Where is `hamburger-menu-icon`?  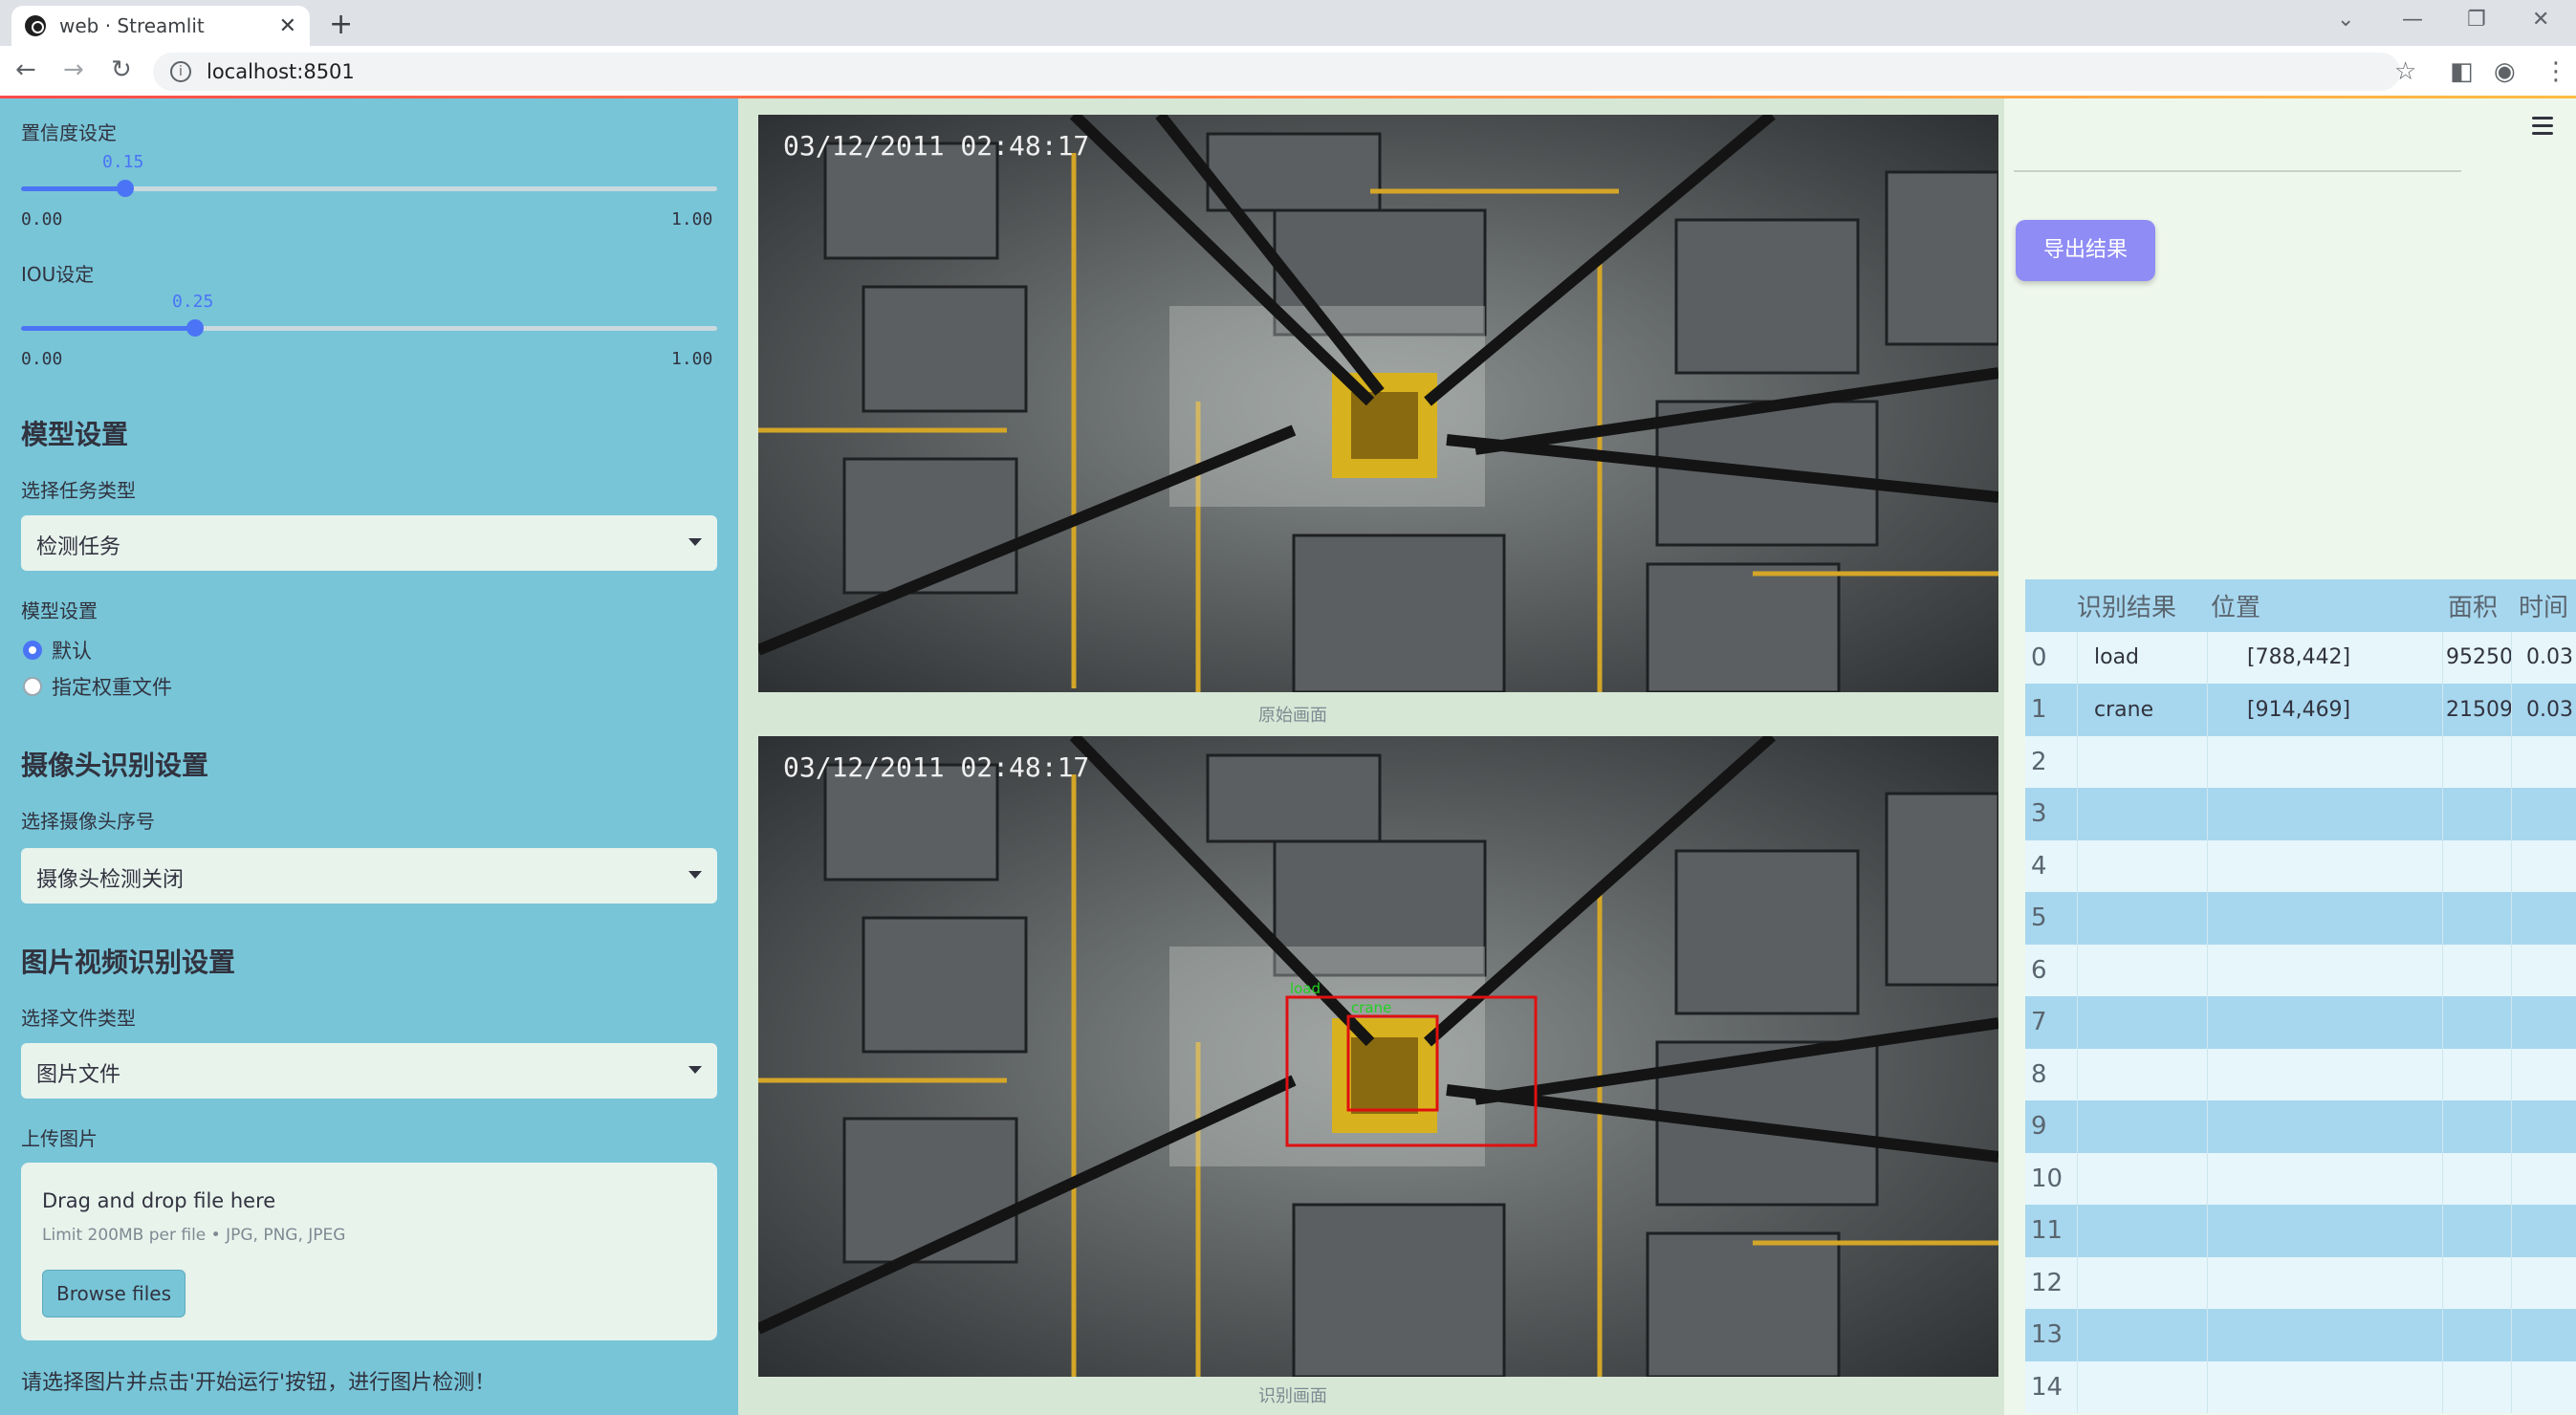
hamburger-menu-icon is located at coordinates (2542, 128).